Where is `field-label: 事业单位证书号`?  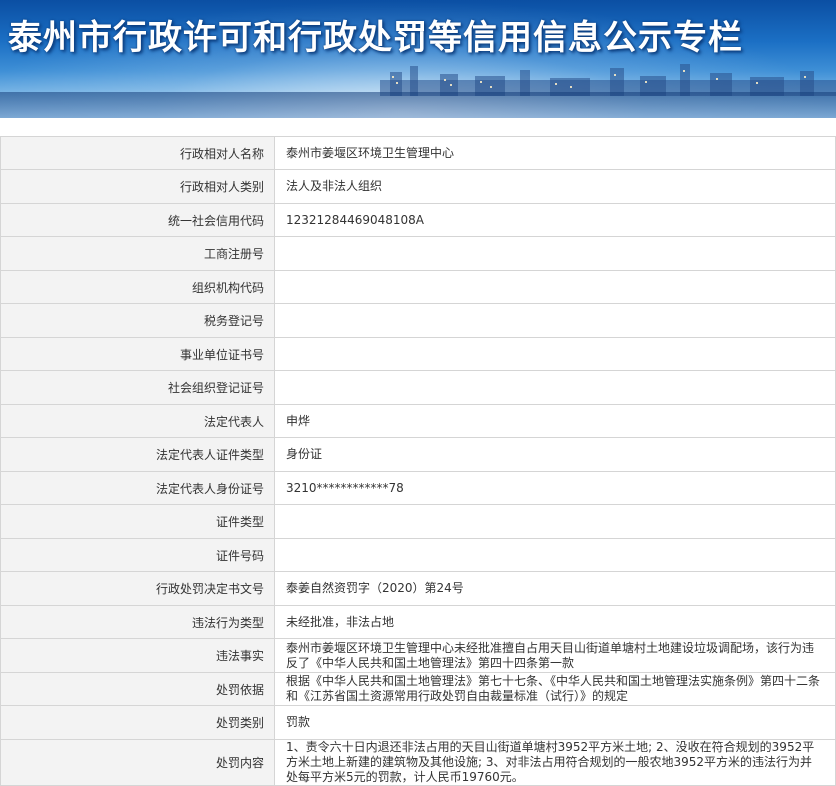 field-label: 事业单位证书号 is located at coordinates (137, 354).